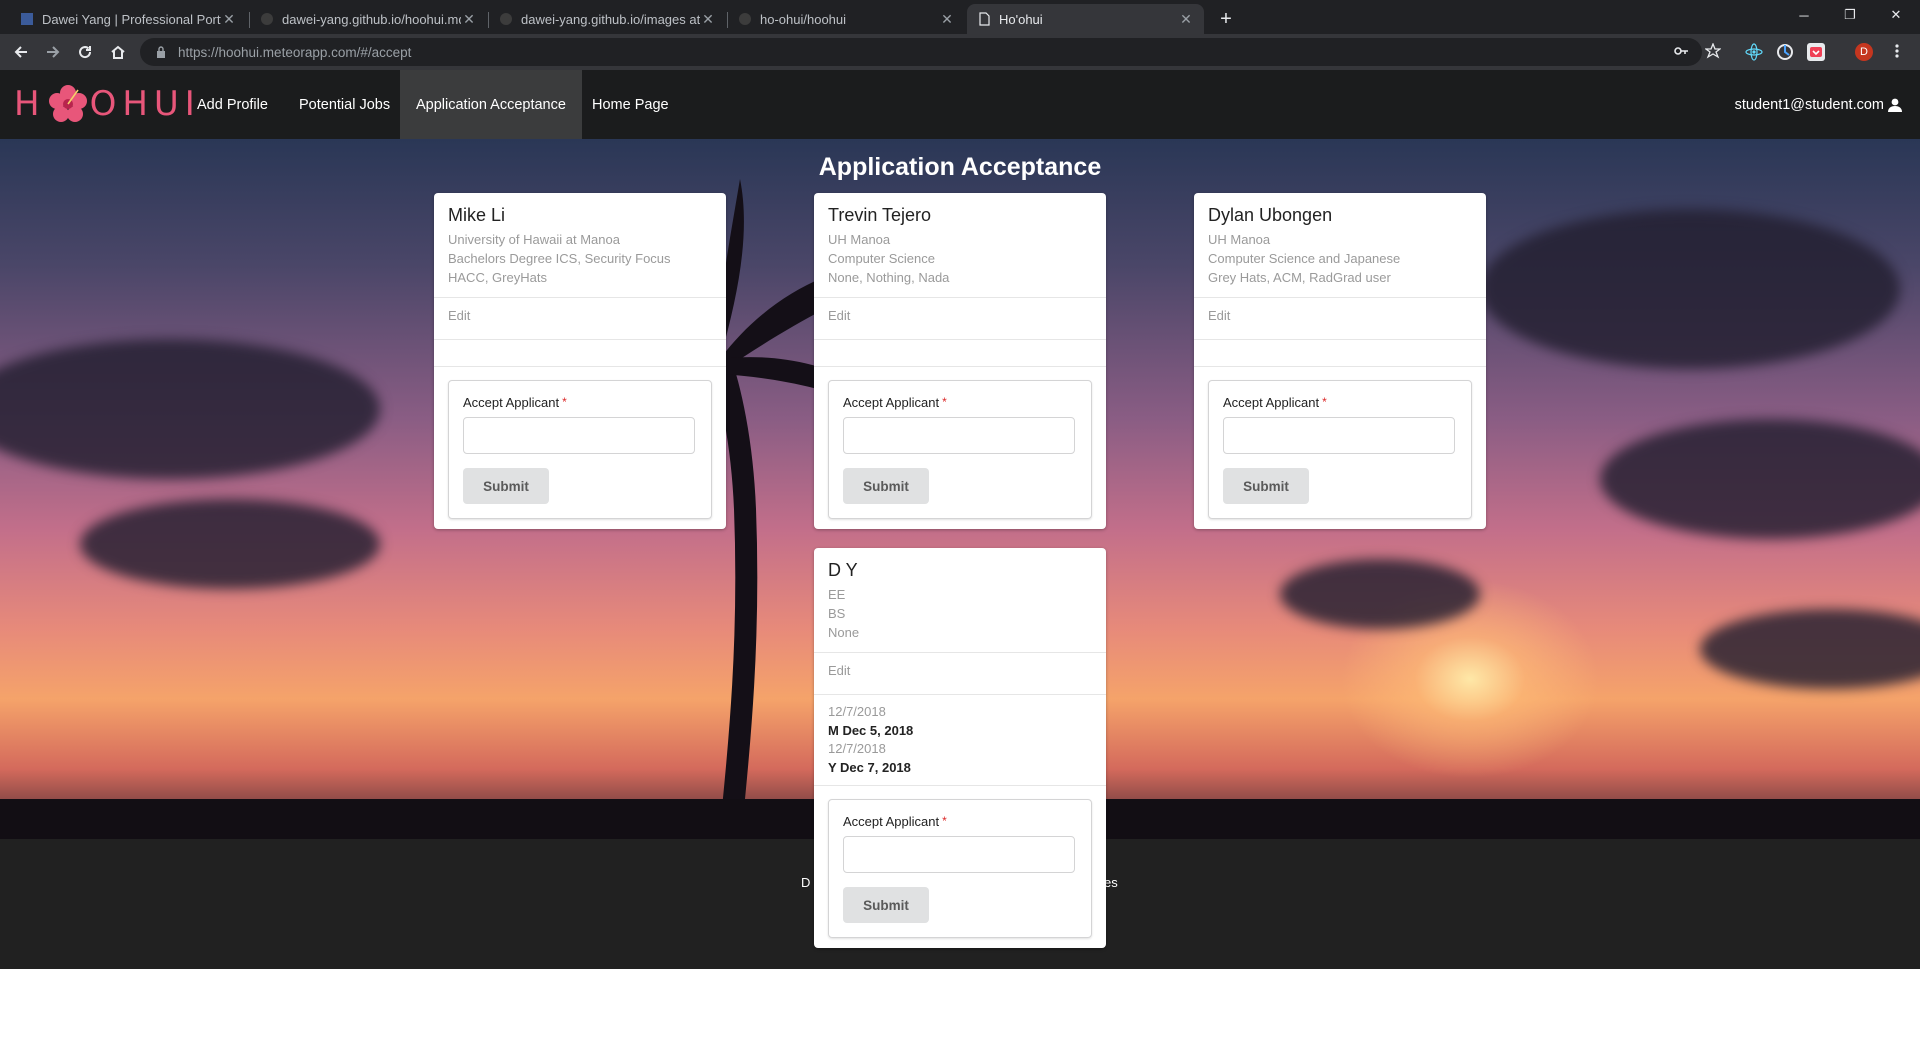 The image size is (1920, 1040). What do you see at coordinates (1226, 19) in the screenshot?
I see `new-tab-button: +` at bounding box center [1226, 19].